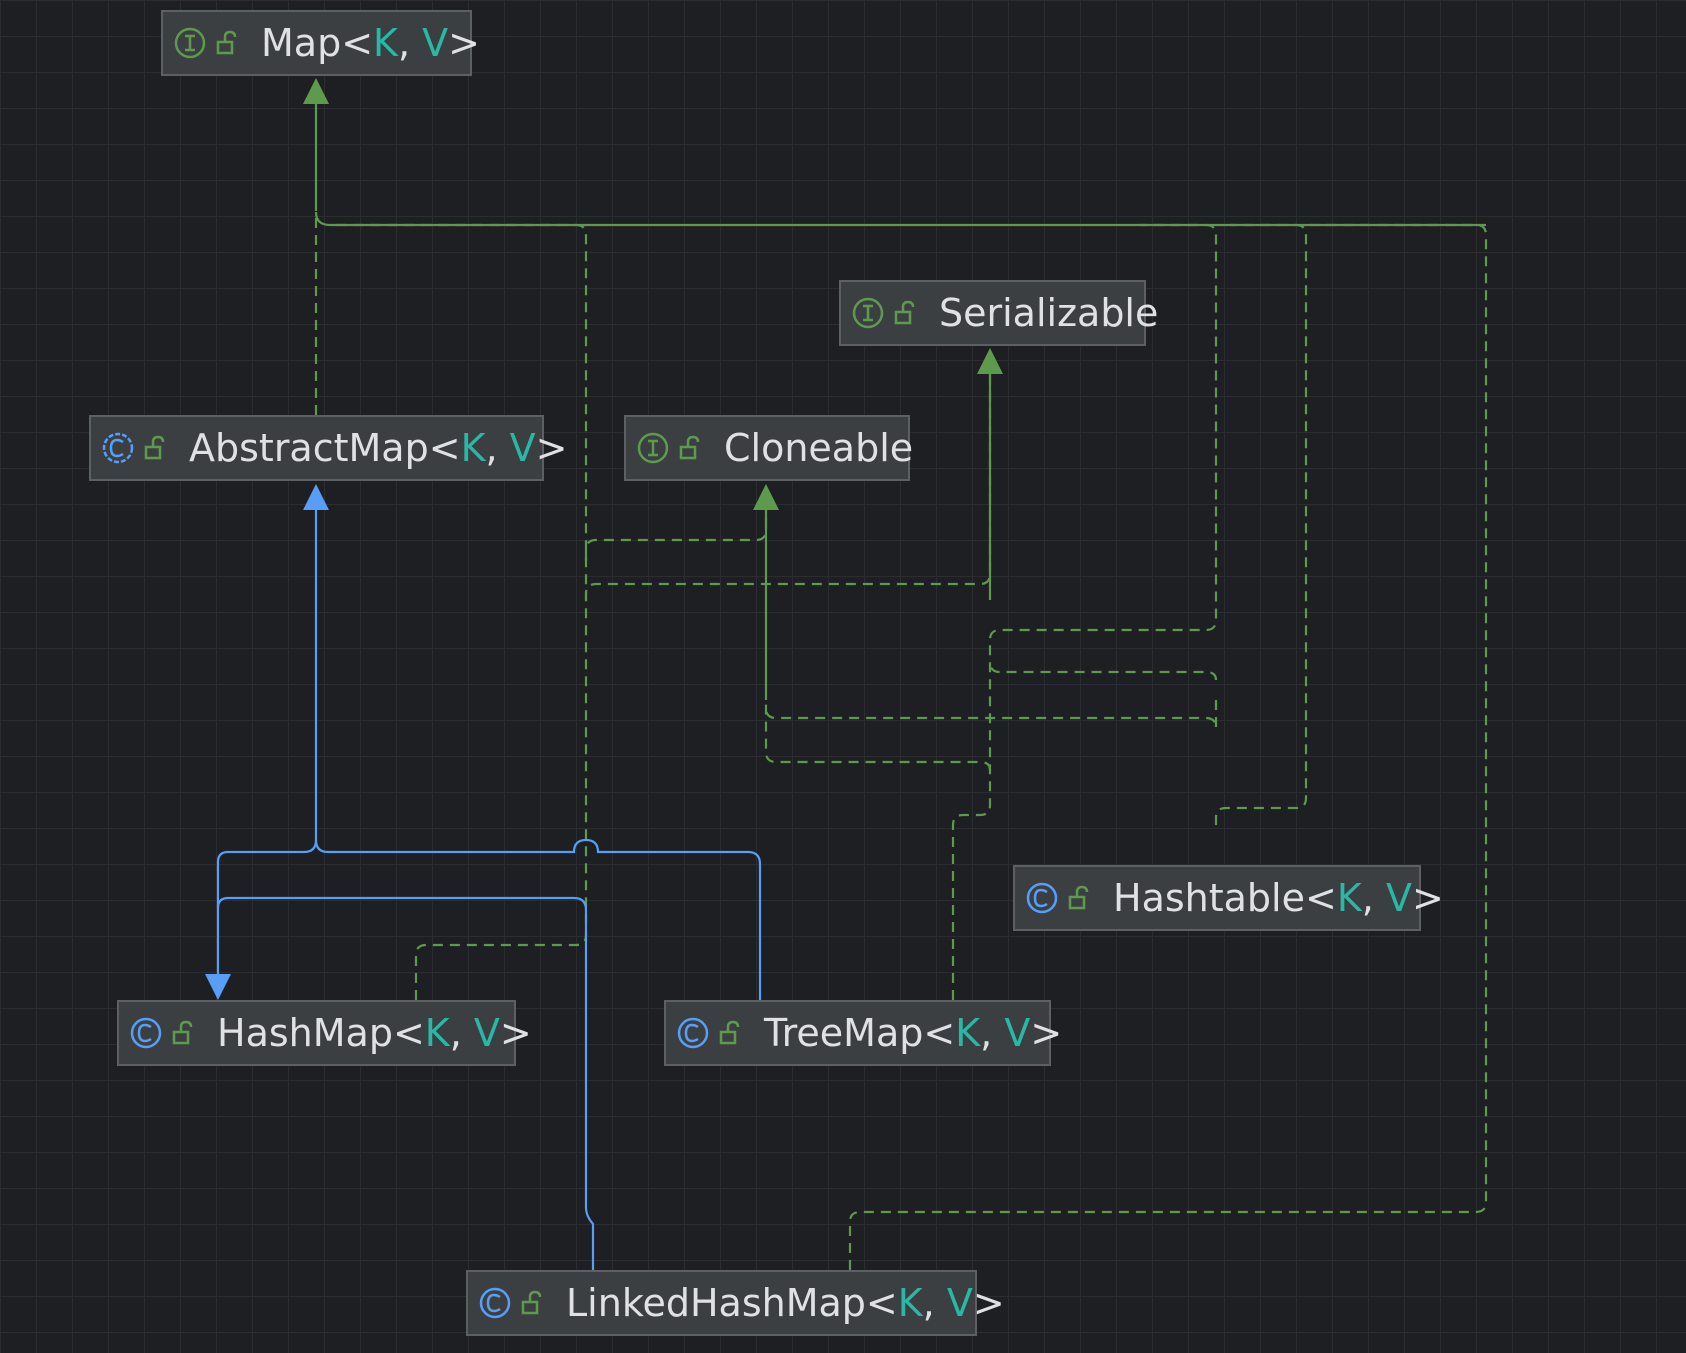 This screenshot has width=1686, height=1353. I want to click on treemap-node: TreeMap<K, V>, so click(863, 1033).